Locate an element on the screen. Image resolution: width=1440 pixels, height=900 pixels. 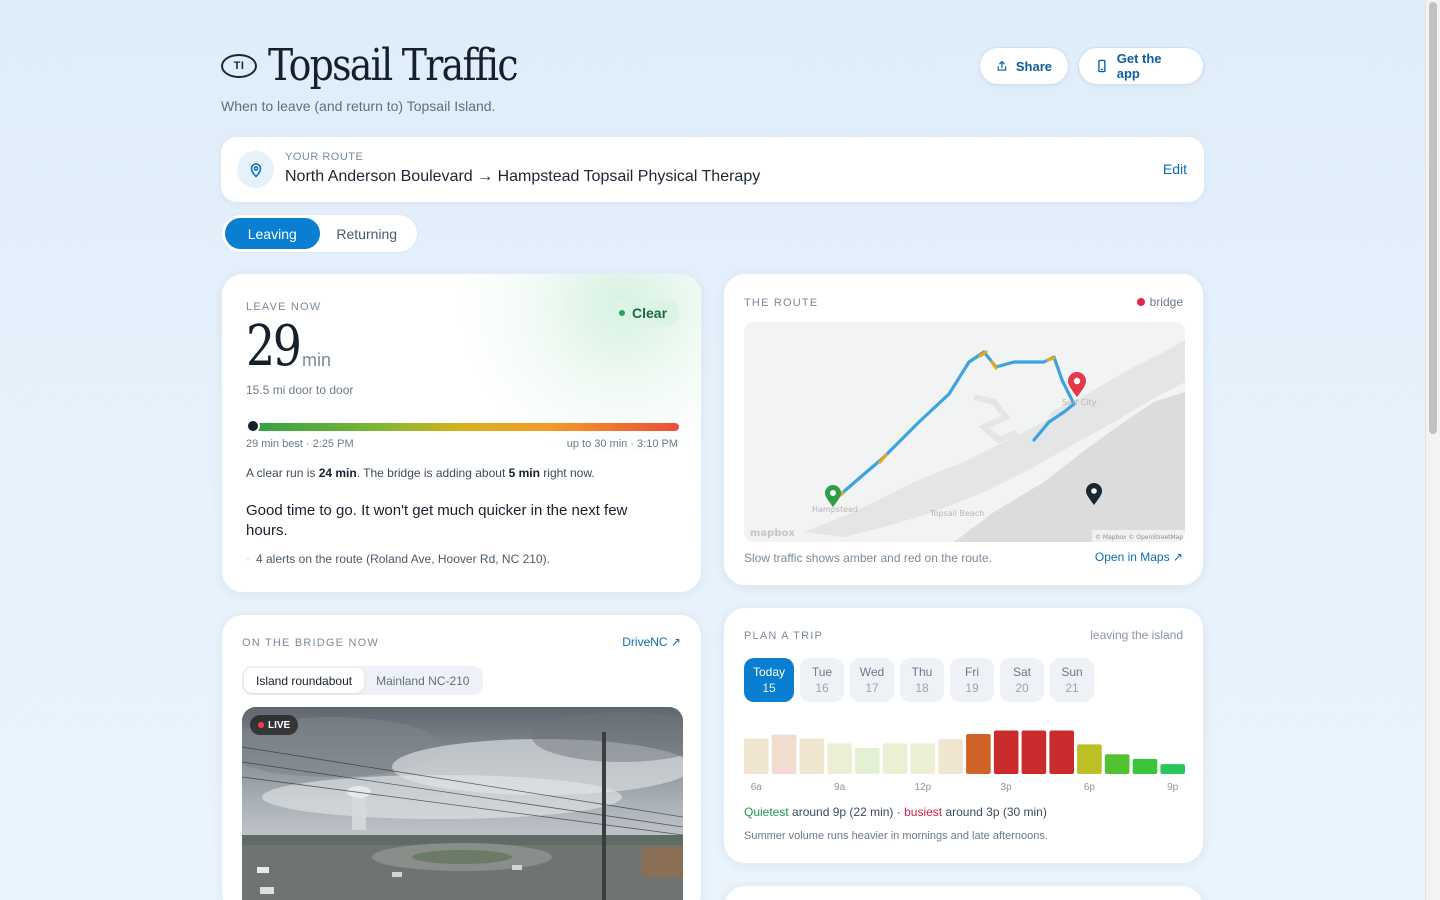
clear-run-suffix: right now. is located at coordinates (567, 473).